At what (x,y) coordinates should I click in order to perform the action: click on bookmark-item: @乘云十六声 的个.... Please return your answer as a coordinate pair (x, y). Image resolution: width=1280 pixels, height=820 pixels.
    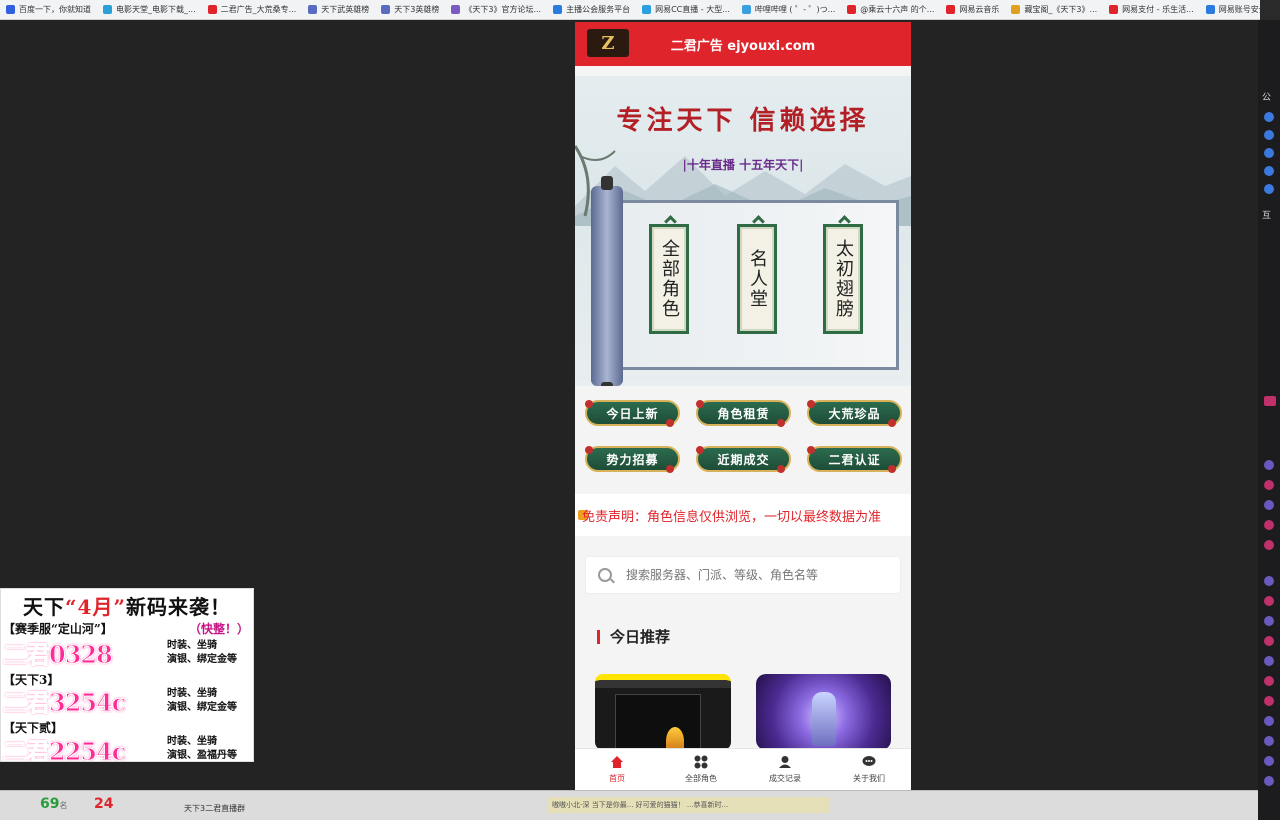
    Looking at the image, I should click on (890, 9).